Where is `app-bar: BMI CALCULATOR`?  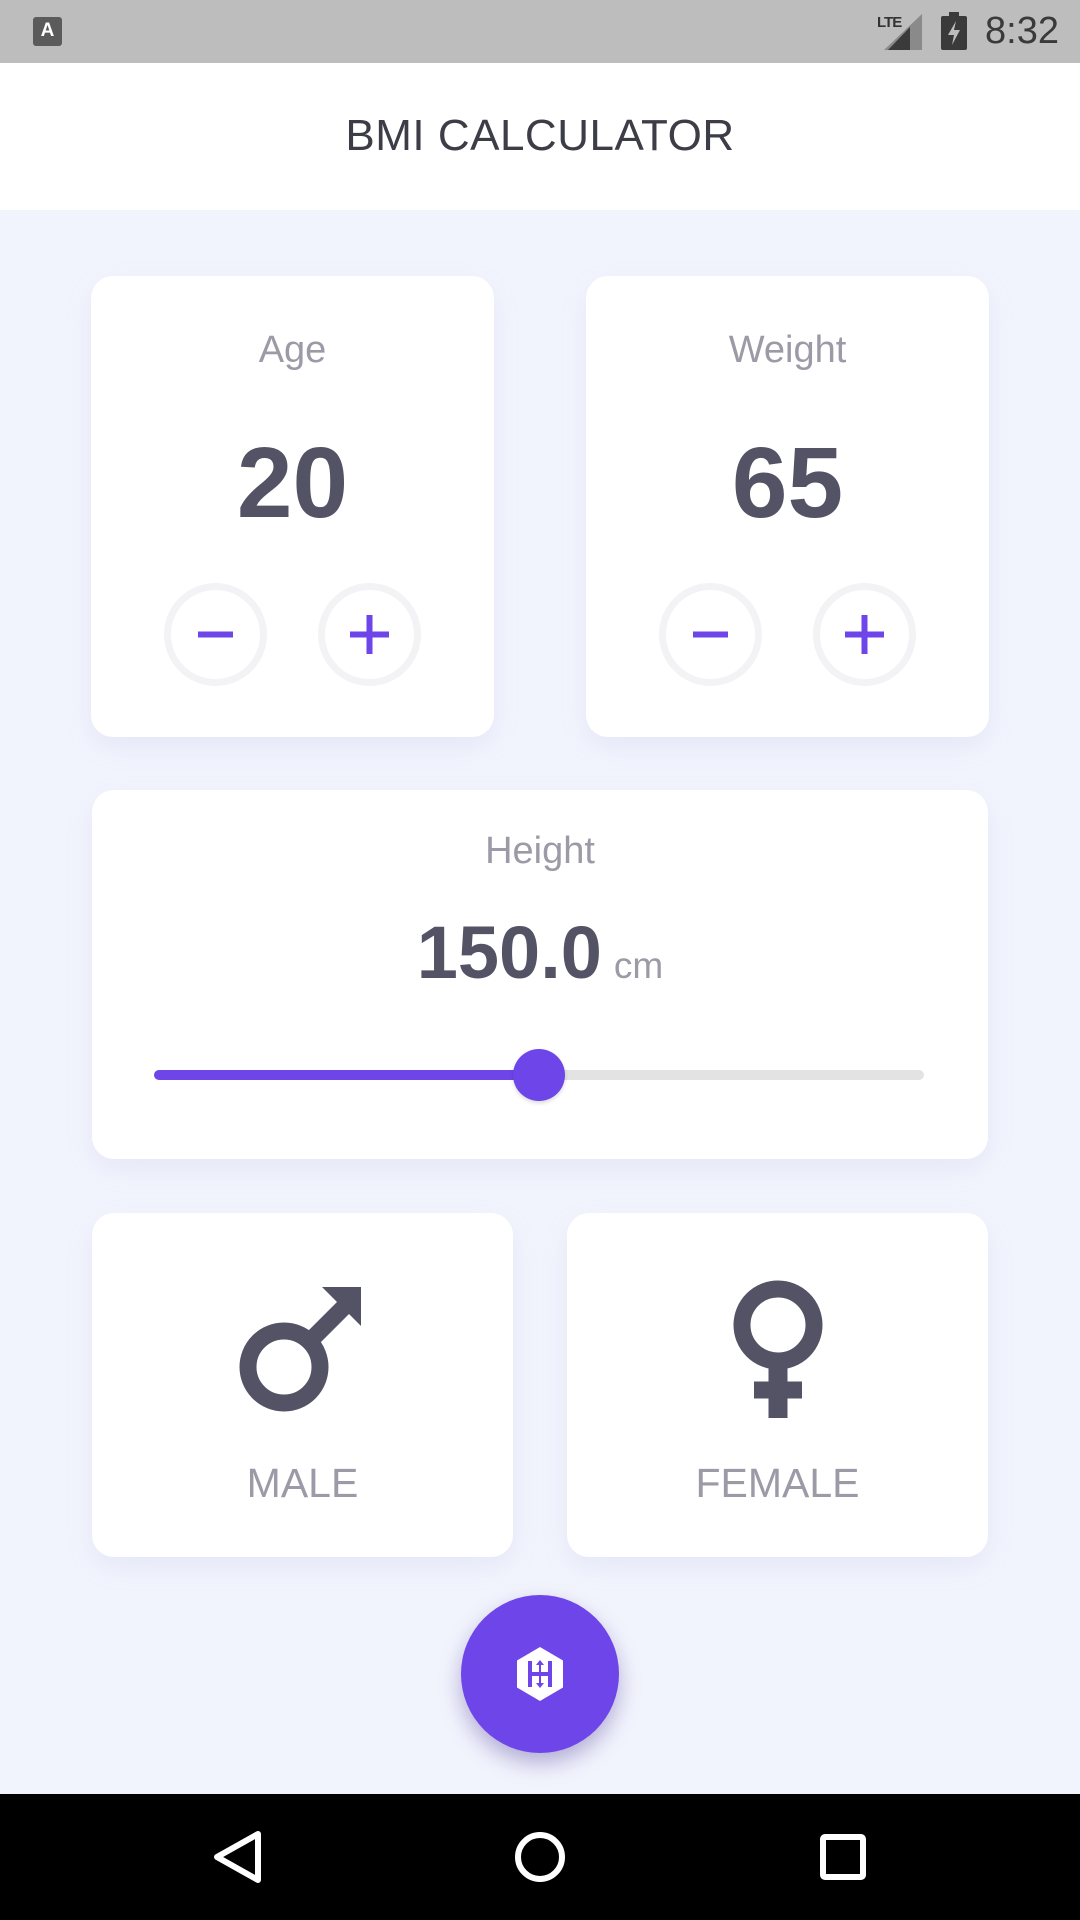 app-bar: BMI CALCULATOR is located at coordinates (540, 136).